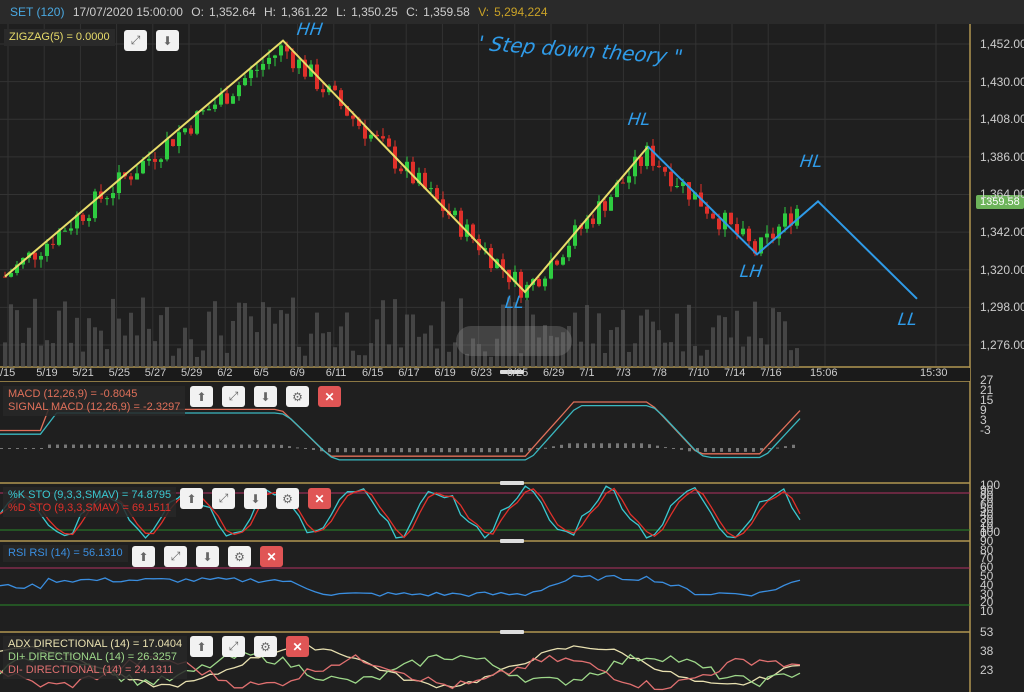 The image size is (1024, 692). I want to click on x-axis-label: 6/11, so click(336, 373).